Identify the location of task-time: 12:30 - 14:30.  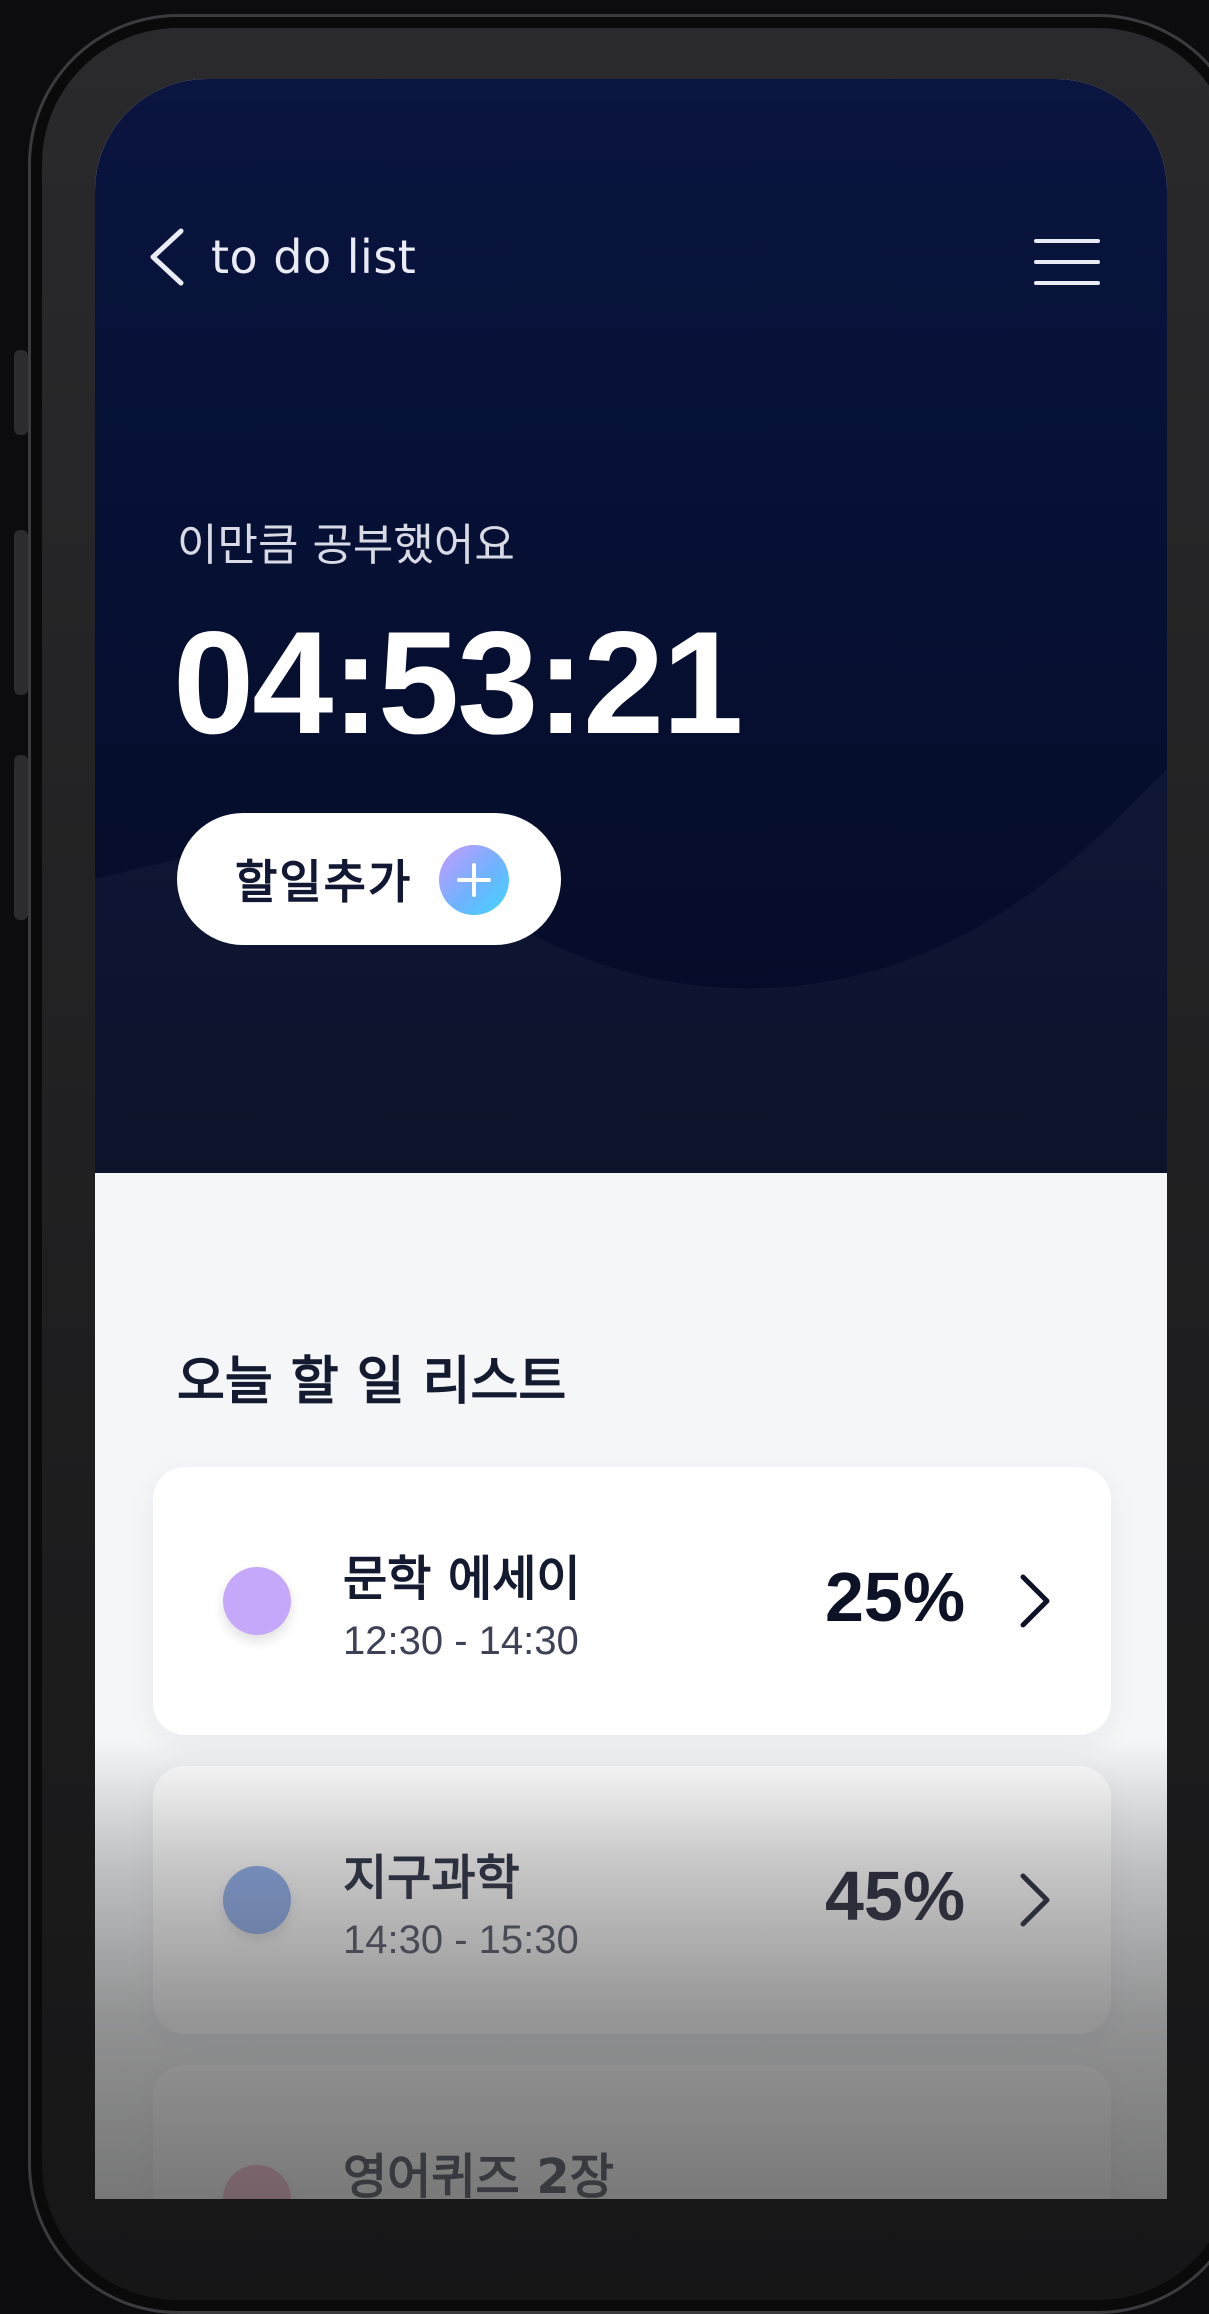
(461, 1641).